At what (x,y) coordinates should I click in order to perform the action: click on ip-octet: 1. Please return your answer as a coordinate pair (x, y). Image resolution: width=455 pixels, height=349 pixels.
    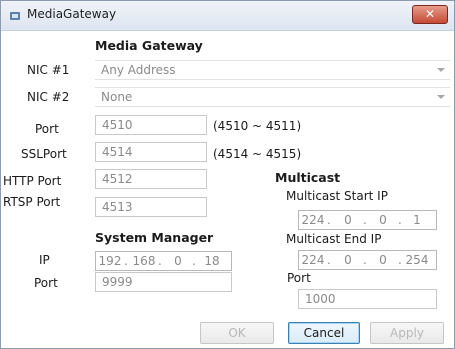
    Looking at the image, I should click on (417, 220).